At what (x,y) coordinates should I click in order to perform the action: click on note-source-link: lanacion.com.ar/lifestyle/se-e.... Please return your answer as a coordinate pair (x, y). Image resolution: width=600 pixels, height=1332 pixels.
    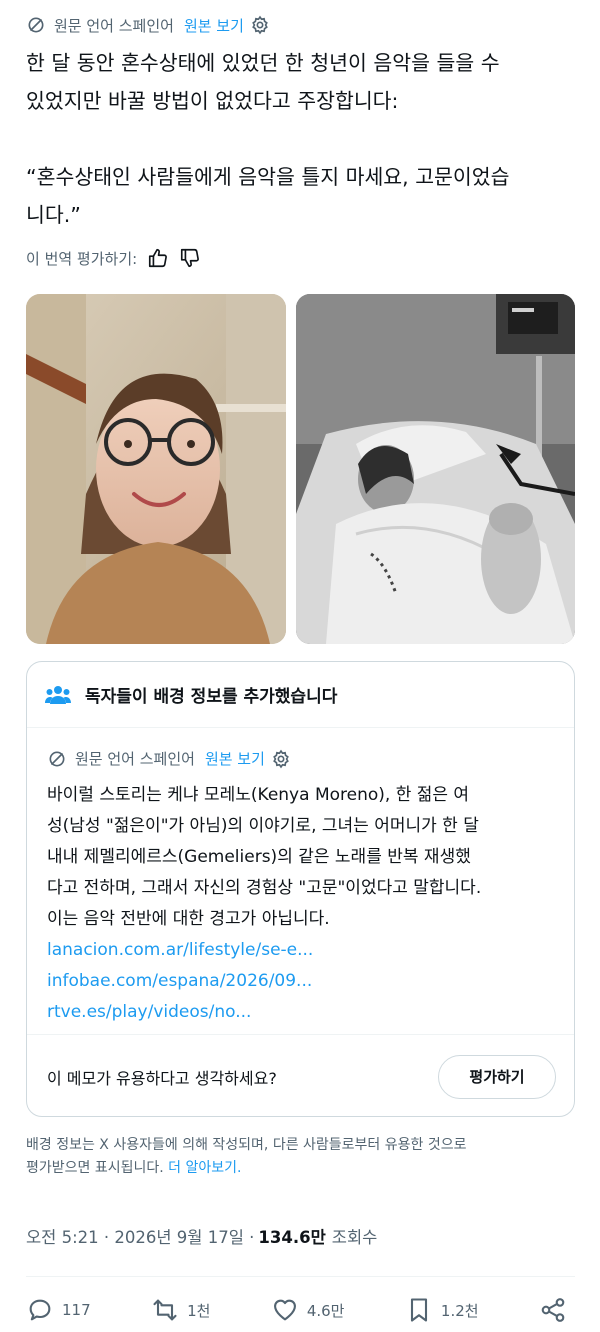
    Looking at the image, I should click on (307, 950).